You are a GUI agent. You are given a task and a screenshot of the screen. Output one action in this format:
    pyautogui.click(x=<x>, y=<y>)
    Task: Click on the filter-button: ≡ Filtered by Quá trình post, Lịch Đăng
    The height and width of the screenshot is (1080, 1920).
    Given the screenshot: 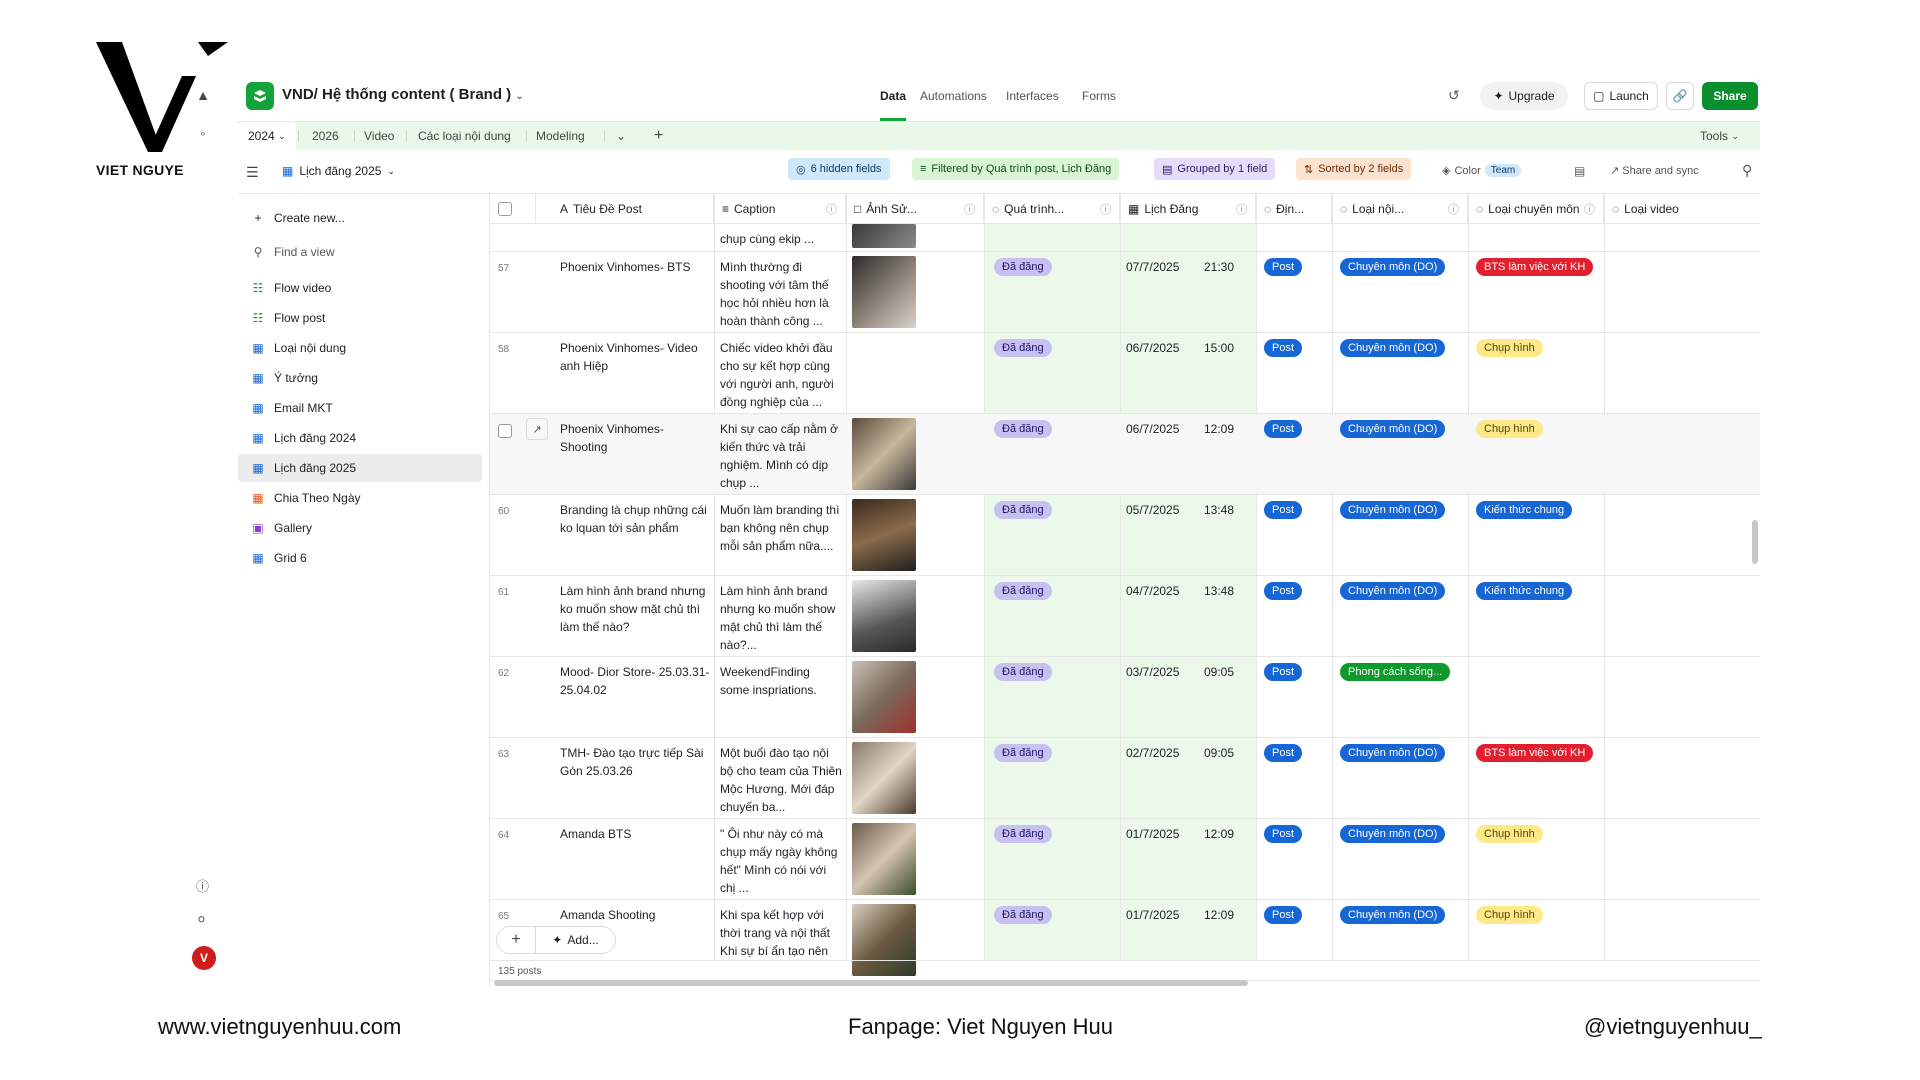 What is the action you would take?
    pyautogui.click(x=1016, y=169)
    